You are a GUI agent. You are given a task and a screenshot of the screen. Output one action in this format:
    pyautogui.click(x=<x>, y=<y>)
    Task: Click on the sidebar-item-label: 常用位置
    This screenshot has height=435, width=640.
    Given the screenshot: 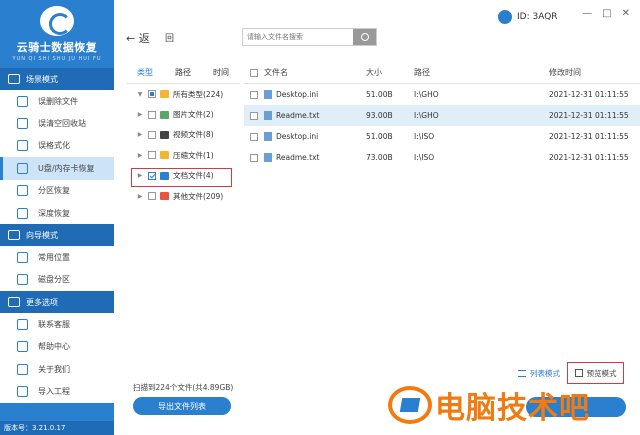 What is the action you would take?
    pyautogui.click(x=54, y=258)
    